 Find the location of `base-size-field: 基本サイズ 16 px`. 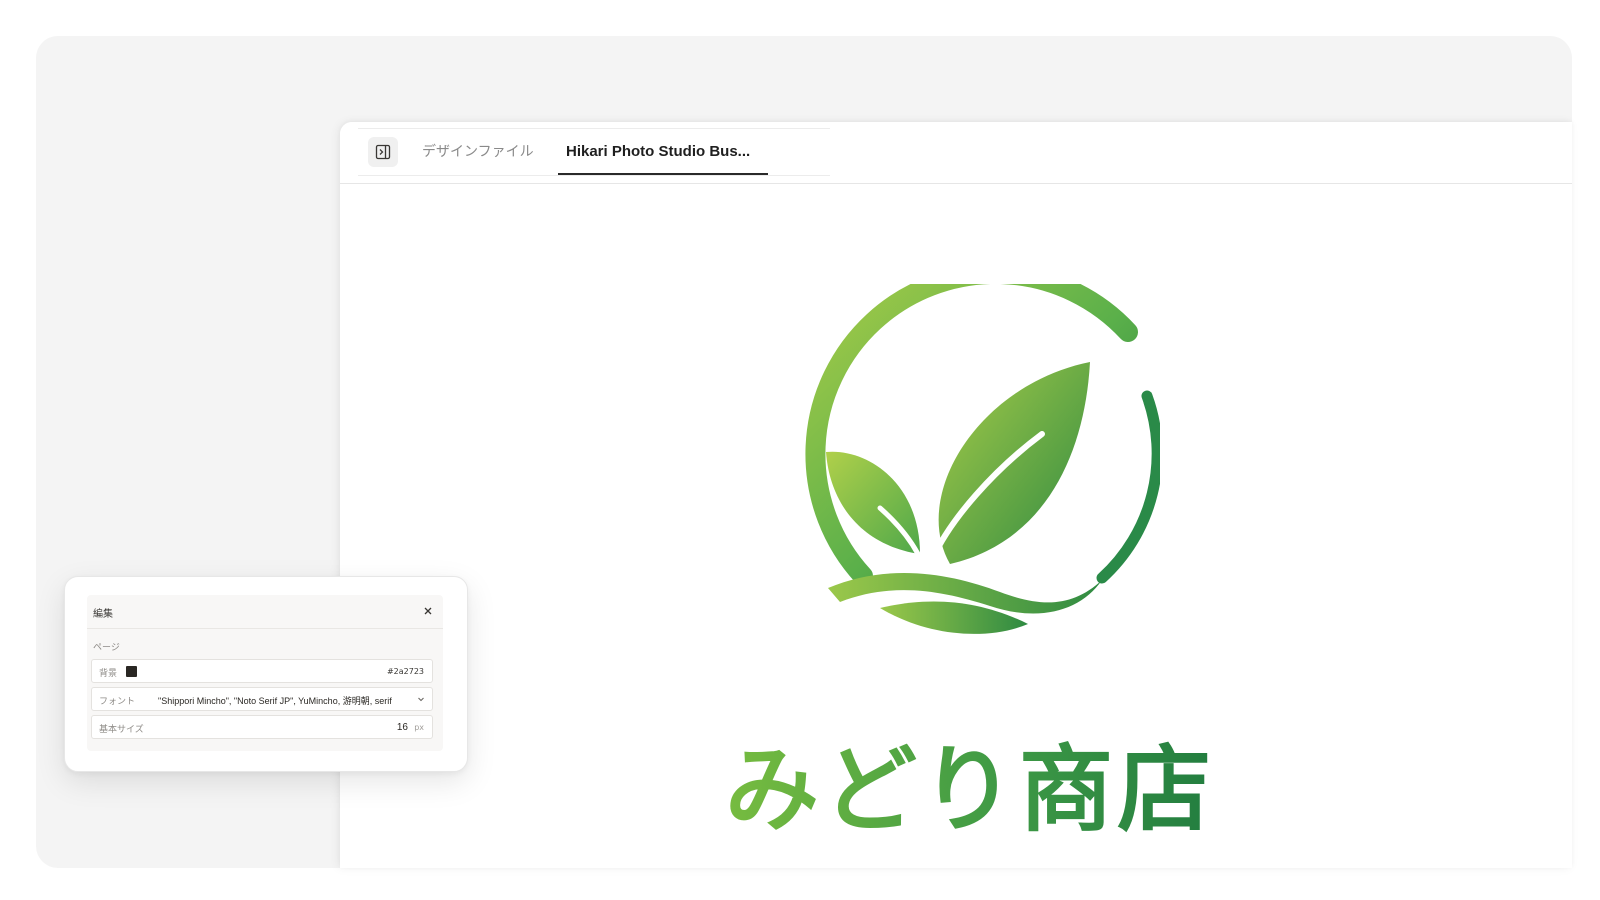

base-size-field: 基本サイズ 16 px is located at coordinates (262, 727).